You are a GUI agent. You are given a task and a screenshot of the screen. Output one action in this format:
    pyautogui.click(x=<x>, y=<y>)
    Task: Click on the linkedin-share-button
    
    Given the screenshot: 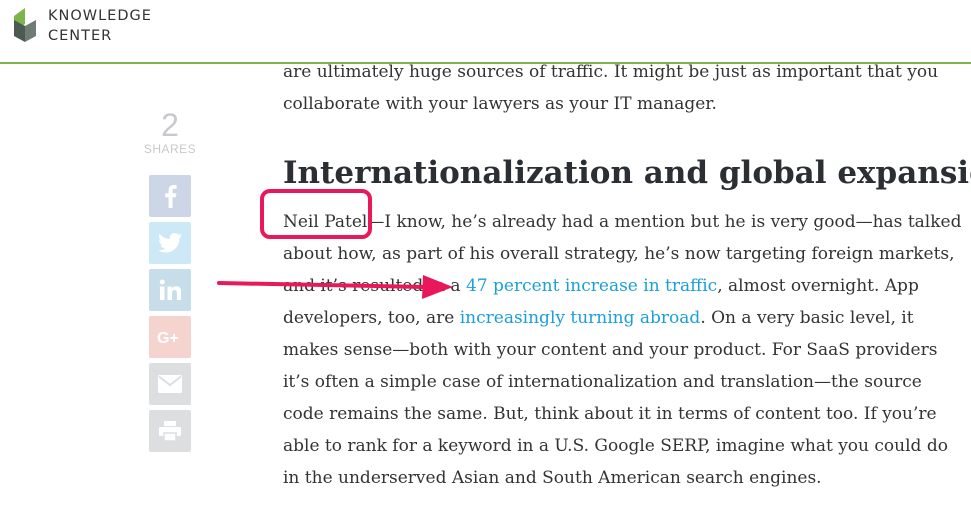 What is the action you would take?
    pyautogui.click(x=170, y=290)
    